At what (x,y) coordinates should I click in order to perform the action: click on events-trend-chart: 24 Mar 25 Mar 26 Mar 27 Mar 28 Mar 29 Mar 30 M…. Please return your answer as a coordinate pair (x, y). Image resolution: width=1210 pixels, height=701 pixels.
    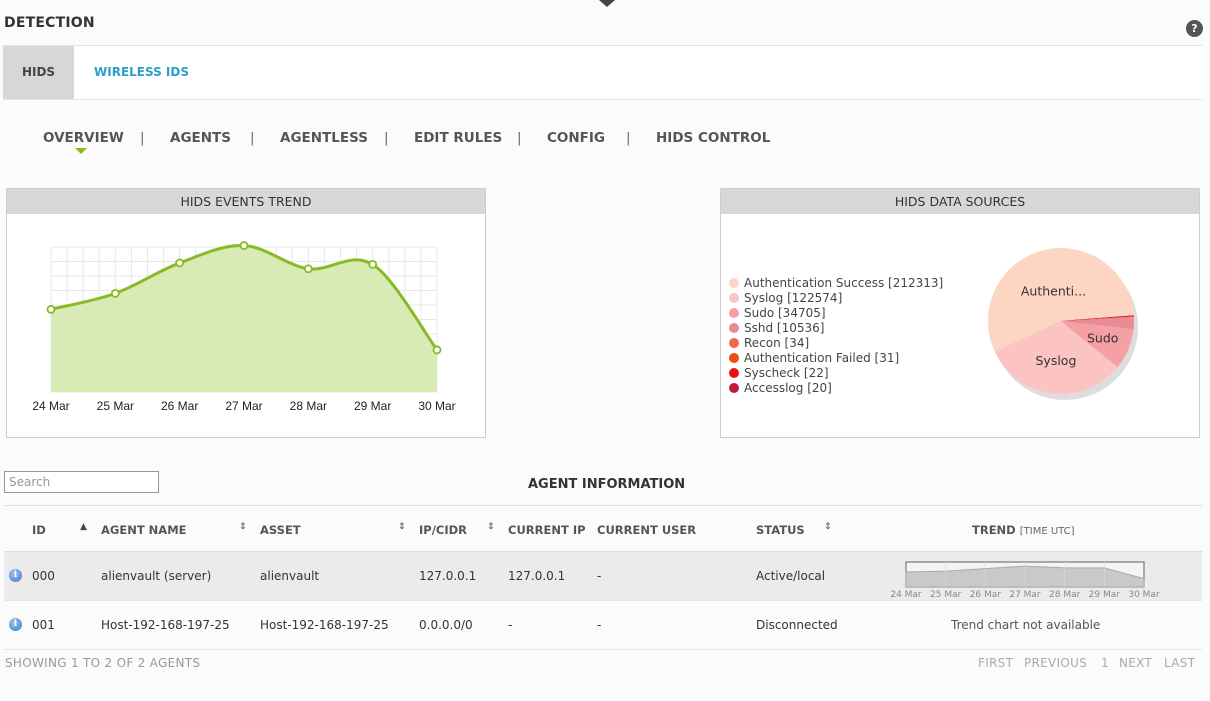
    Looking at the image, I should click on (244, 327).